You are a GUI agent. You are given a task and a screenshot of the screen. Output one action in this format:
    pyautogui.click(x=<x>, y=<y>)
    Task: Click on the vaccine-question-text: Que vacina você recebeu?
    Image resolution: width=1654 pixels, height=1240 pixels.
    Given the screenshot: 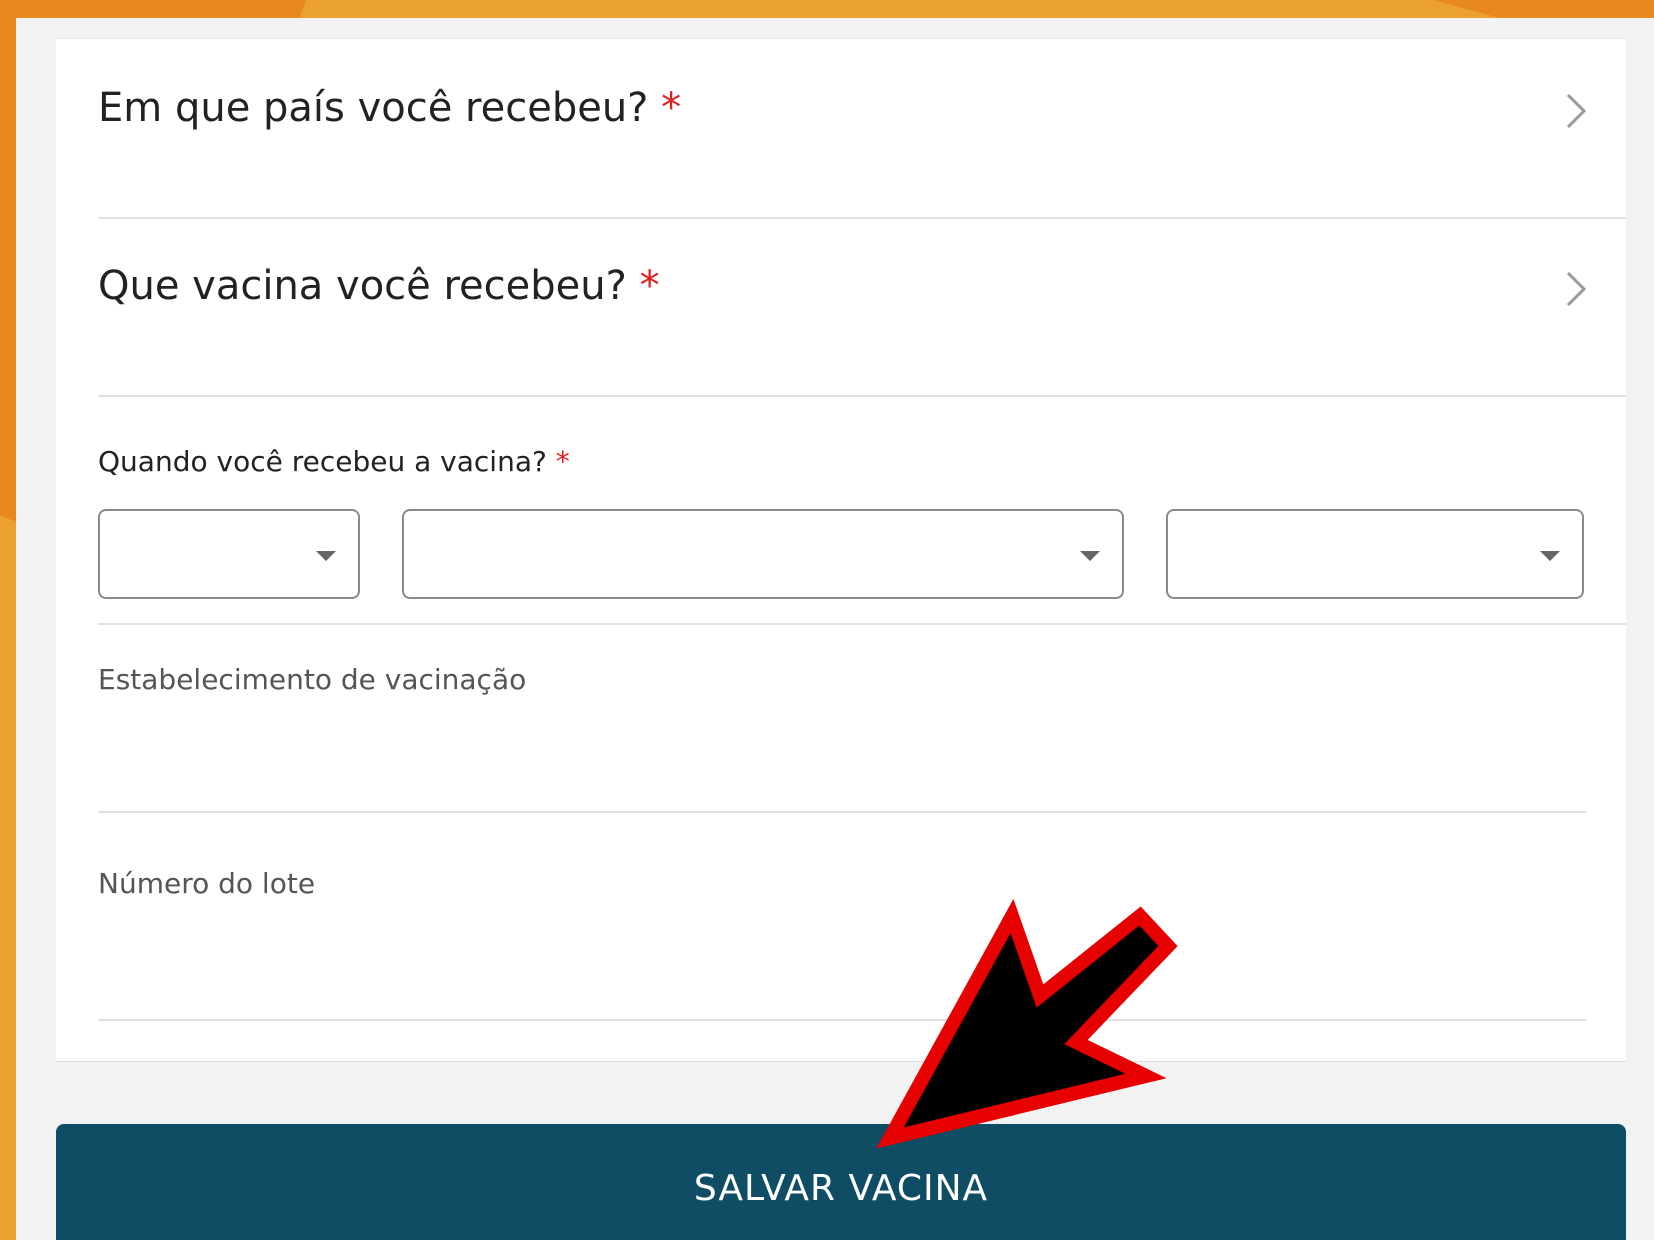 What is the action you would take?
    pyautogui.click(x=362, y=286)
    